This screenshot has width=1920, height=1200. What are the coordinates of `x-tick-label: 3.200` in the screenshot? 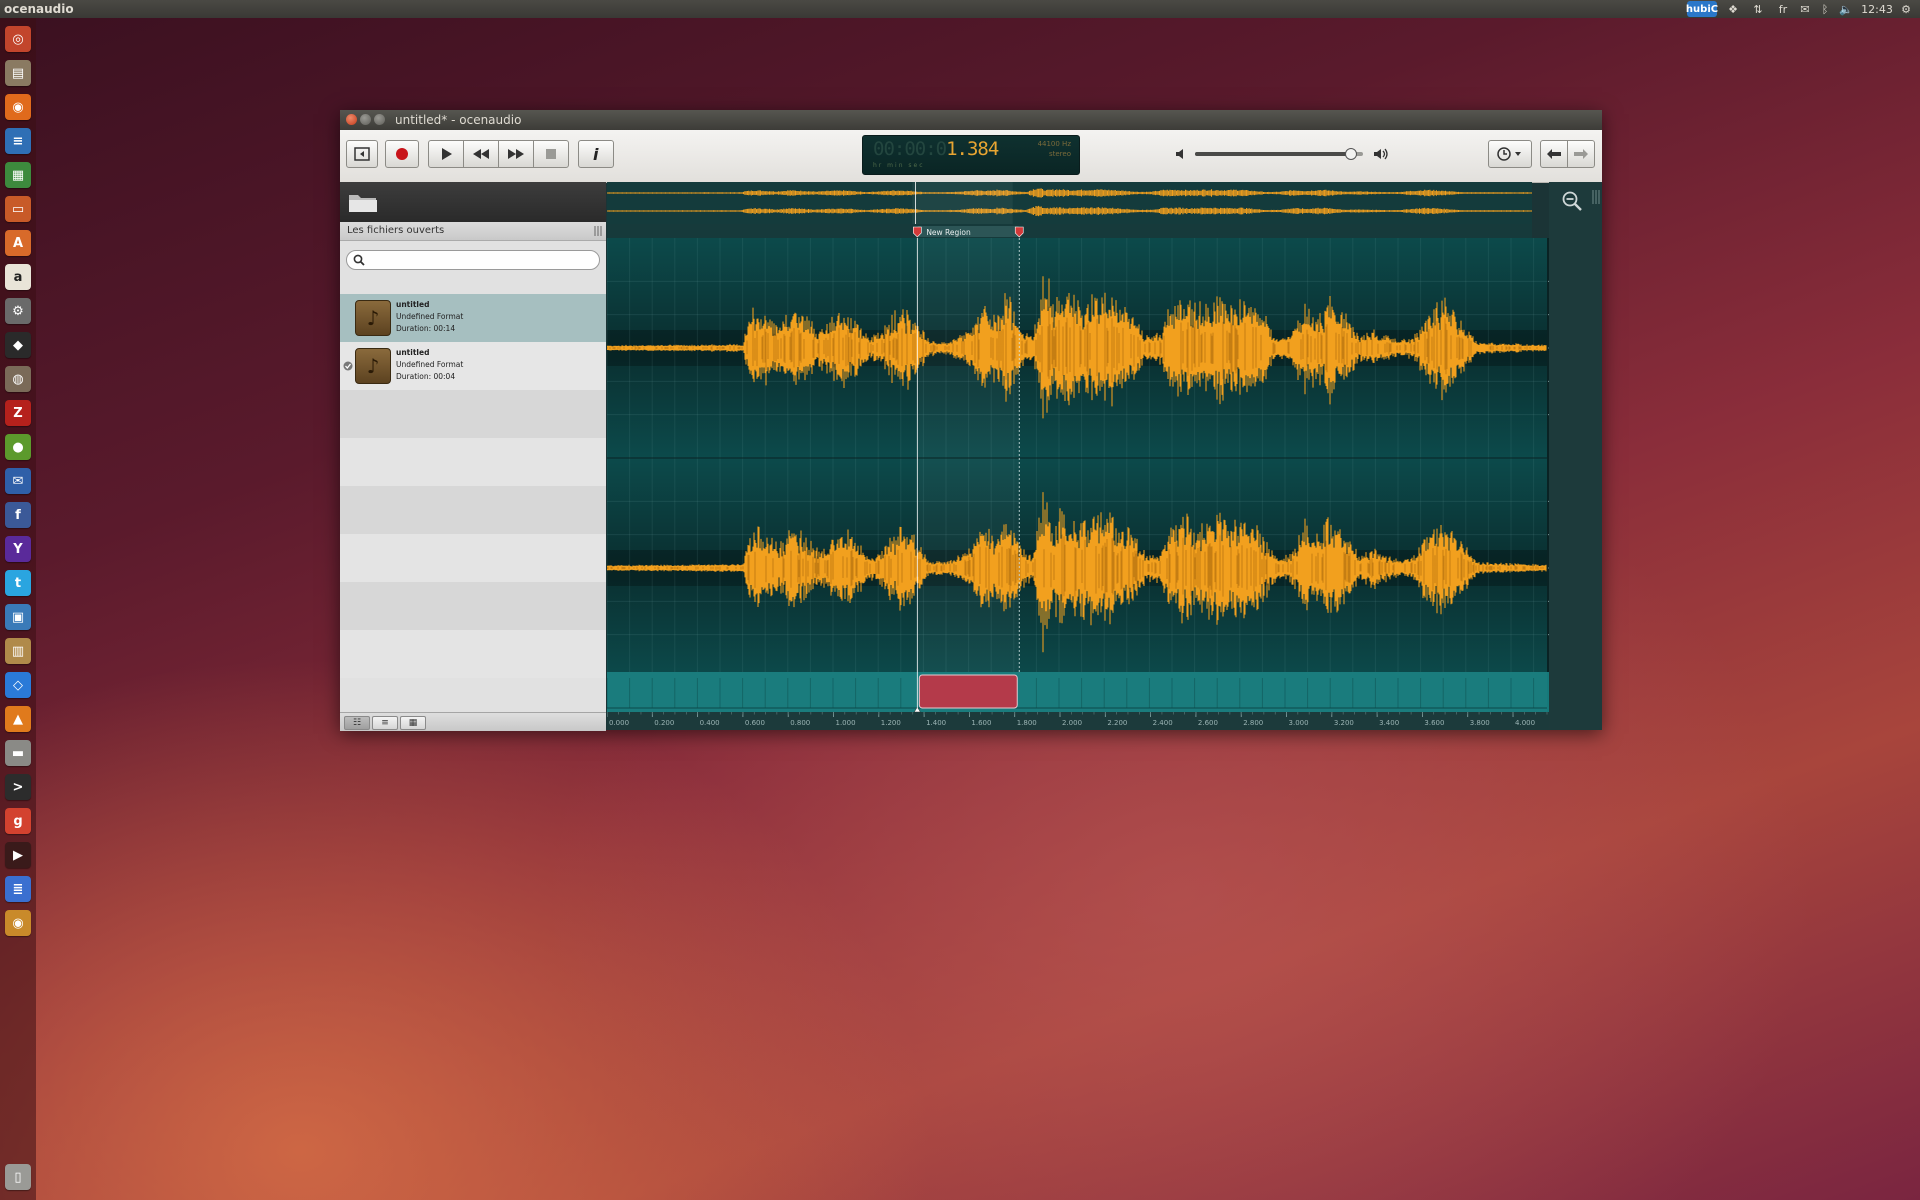 It's located at (1344, 723).